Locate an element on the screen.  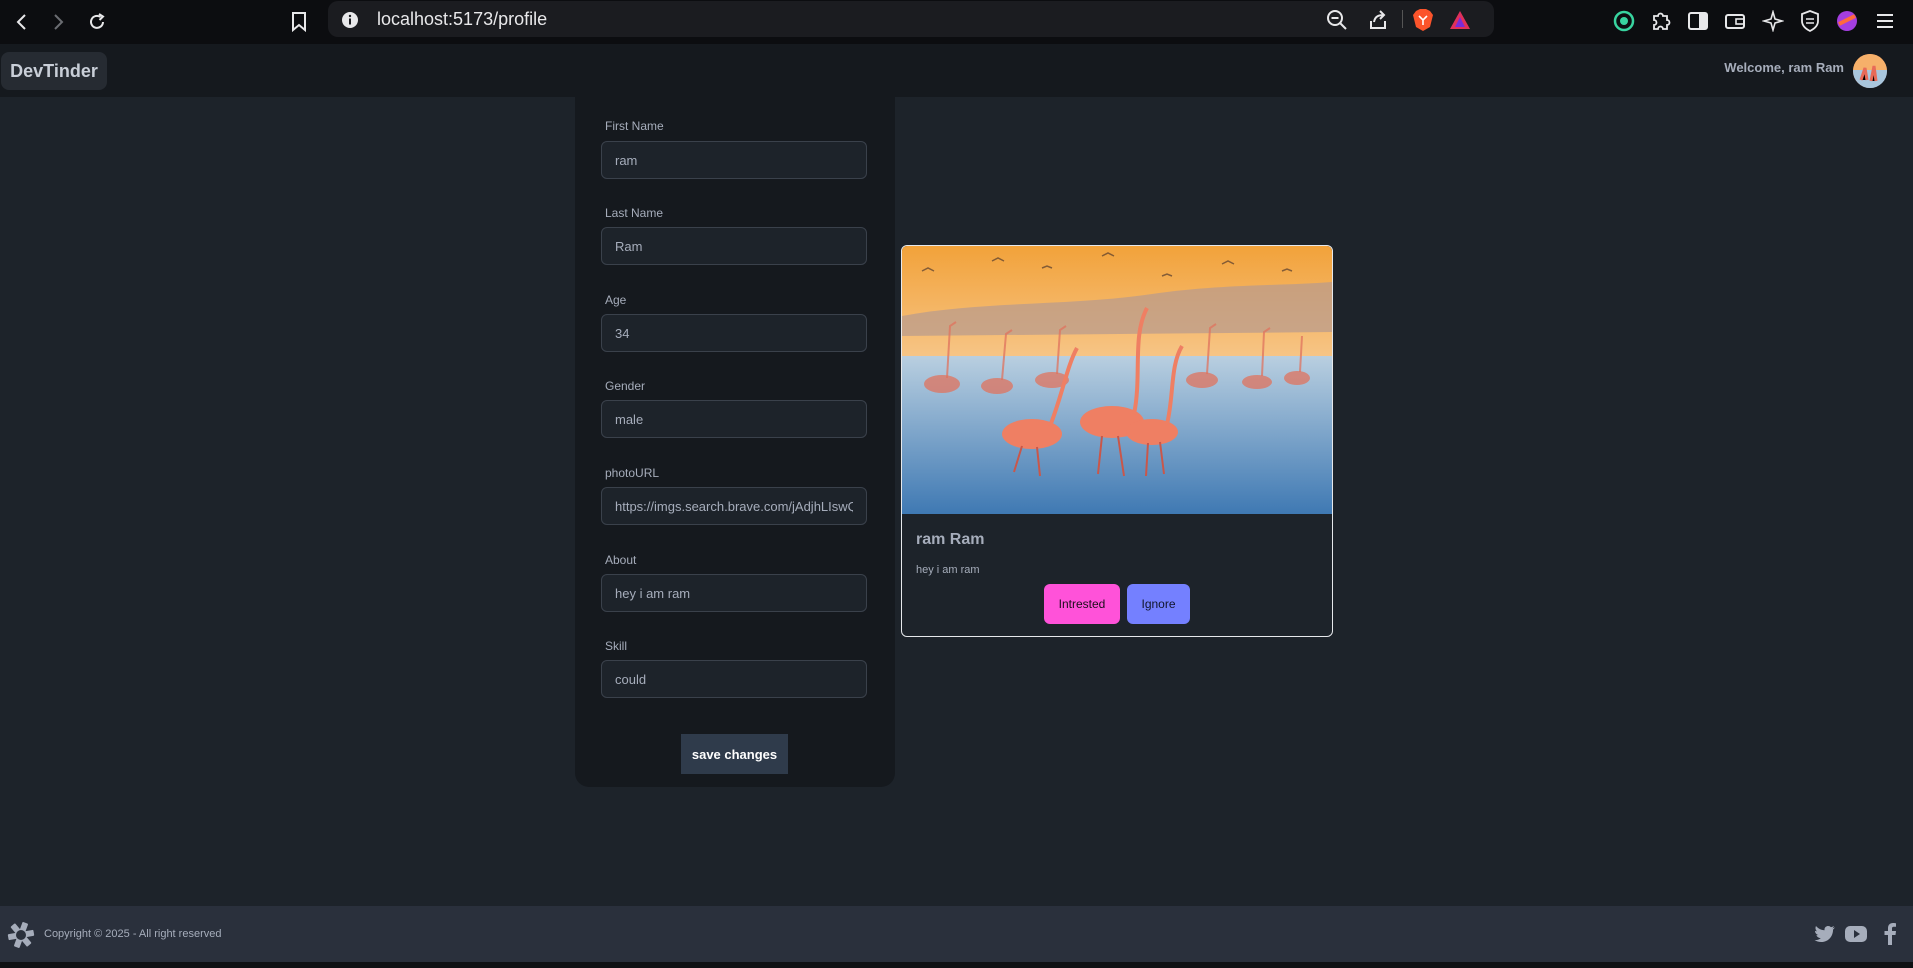
brand-logo-button: DevTinder is located at coordinates (54, 71).